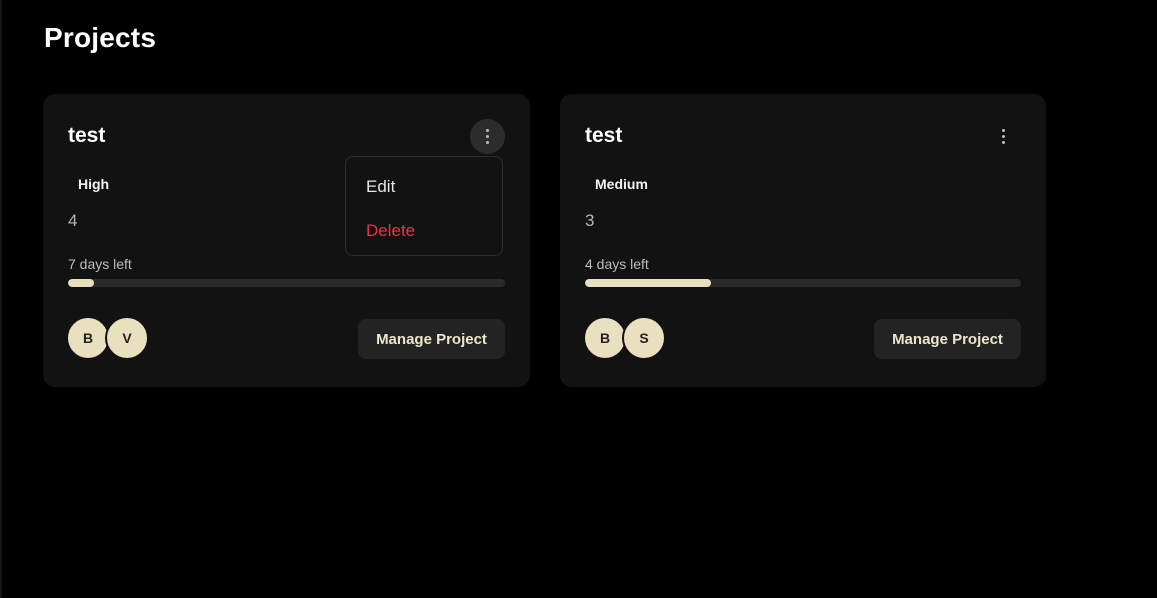 The width and height of the screenshot is (1157, 598). Describe the element at coordinates (100, 37) in the screenshot. I see `page-title: Projects` at that location.